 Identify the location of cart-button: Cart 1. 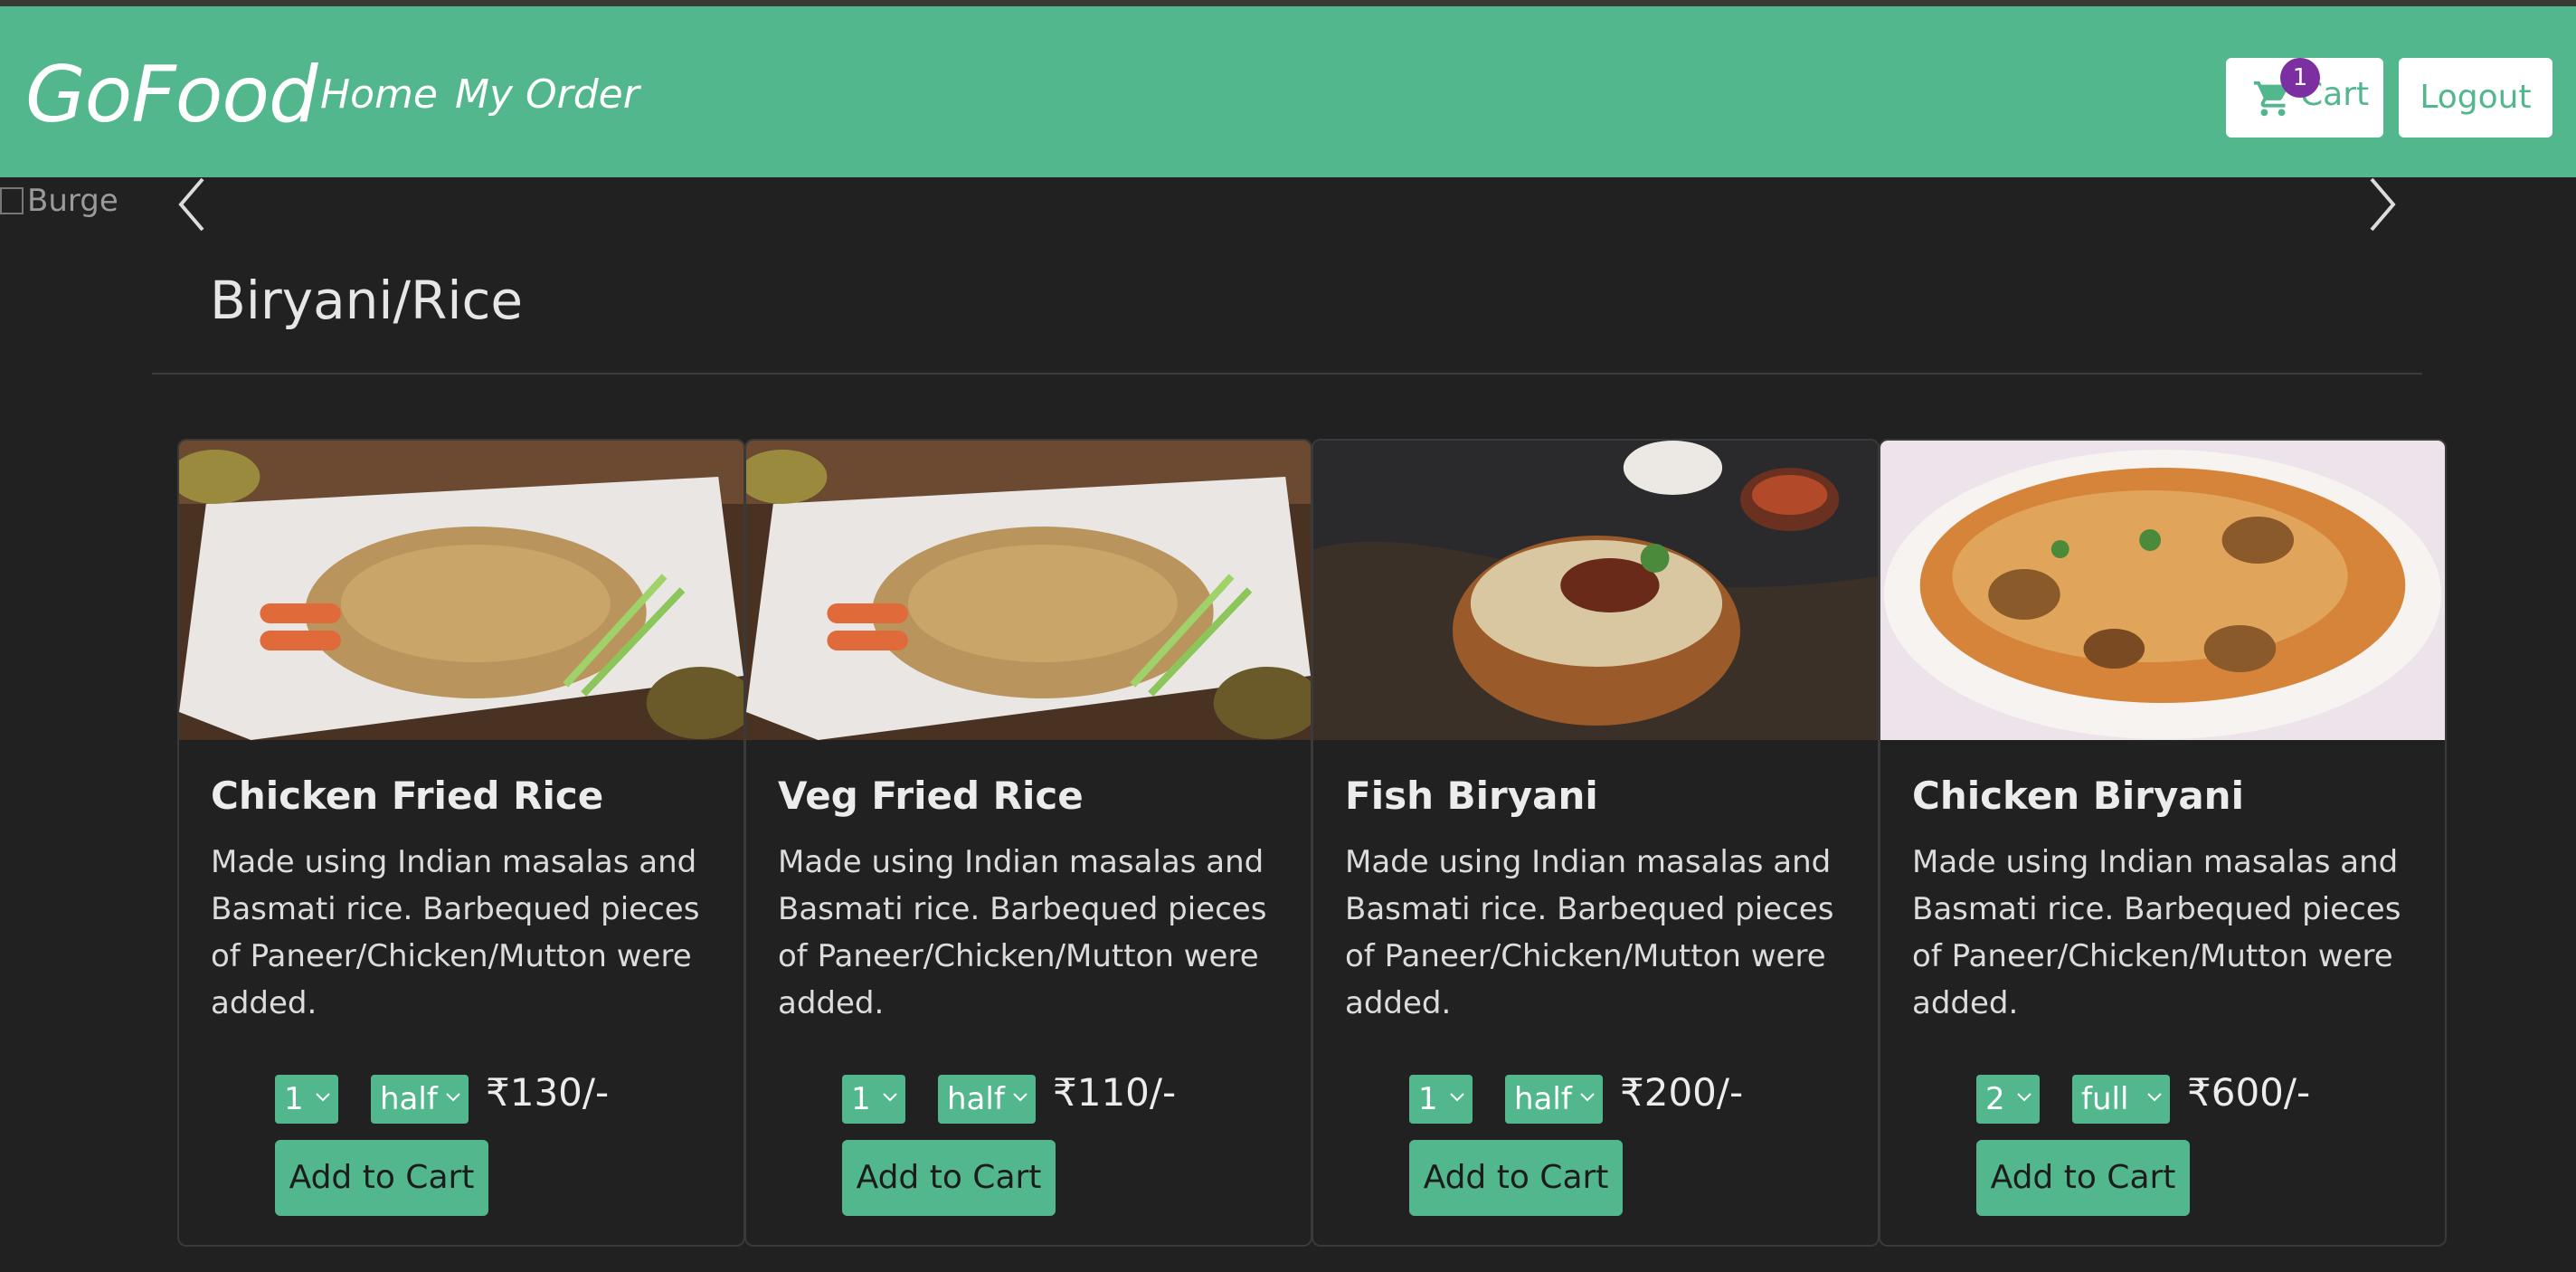
(2305, 98).